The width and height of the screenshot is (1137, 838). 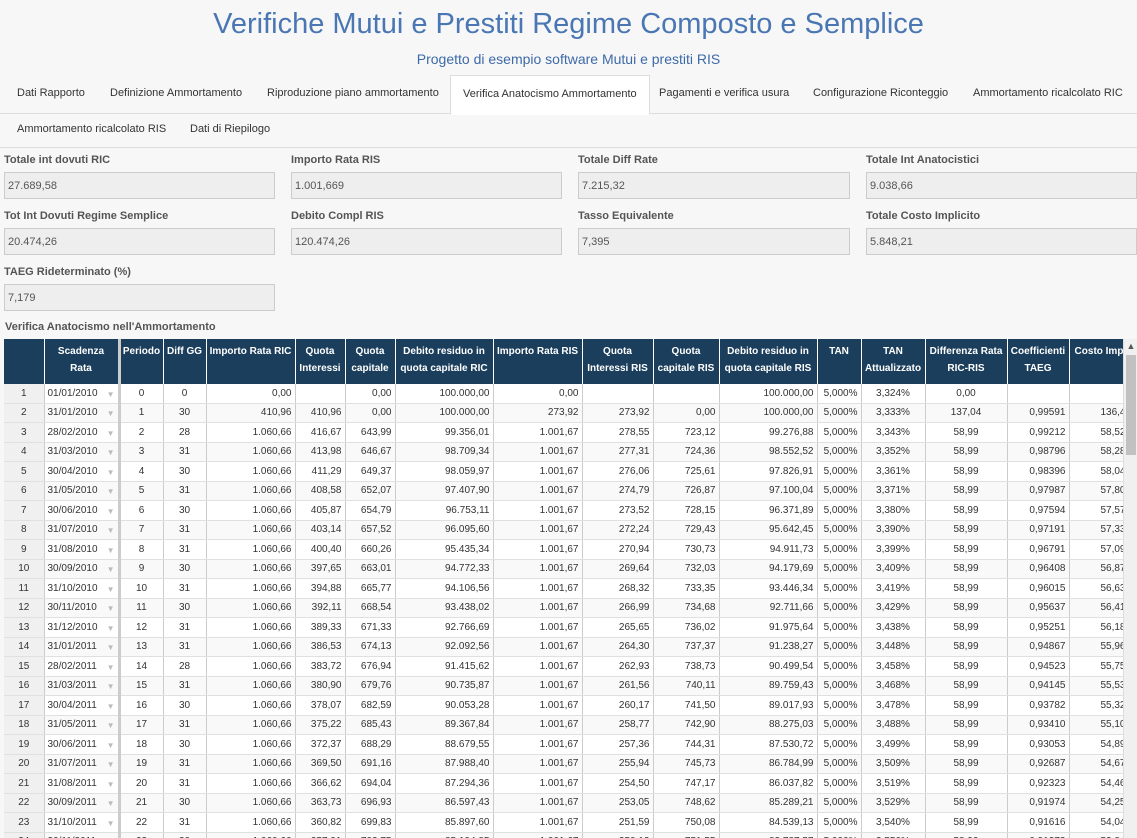 I want to click on tab-ammortamento-ric: Ammortamento ricalcolato RIC, so click(x=1048, y=93).